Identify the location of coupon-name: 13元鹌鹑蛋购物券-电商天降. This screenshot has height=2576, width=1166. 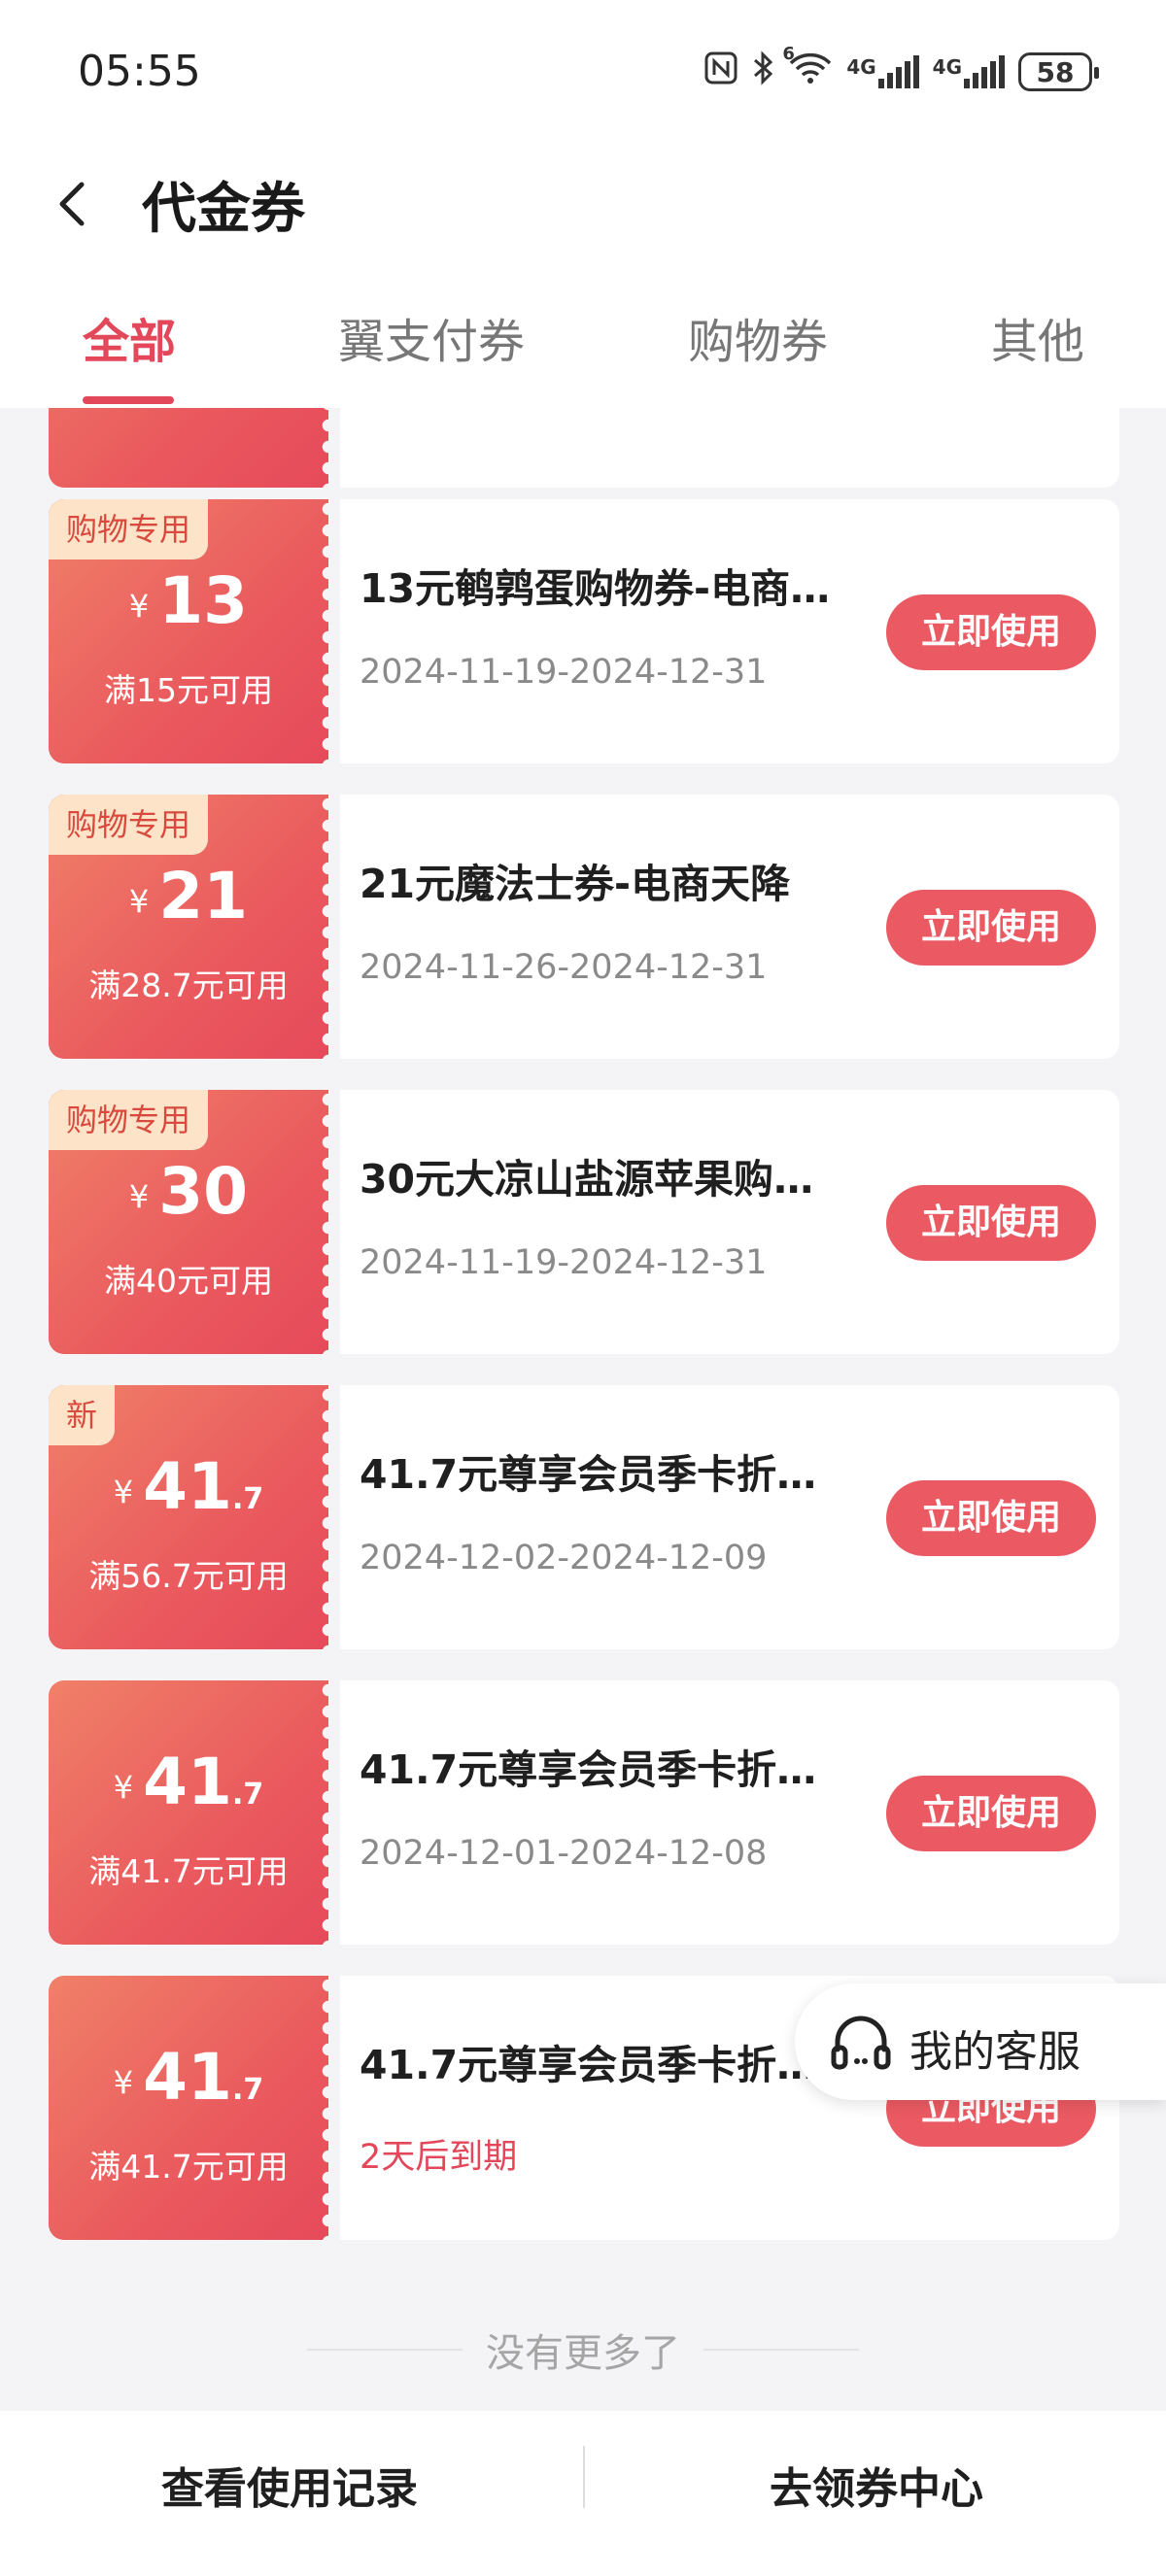
(602, 588).